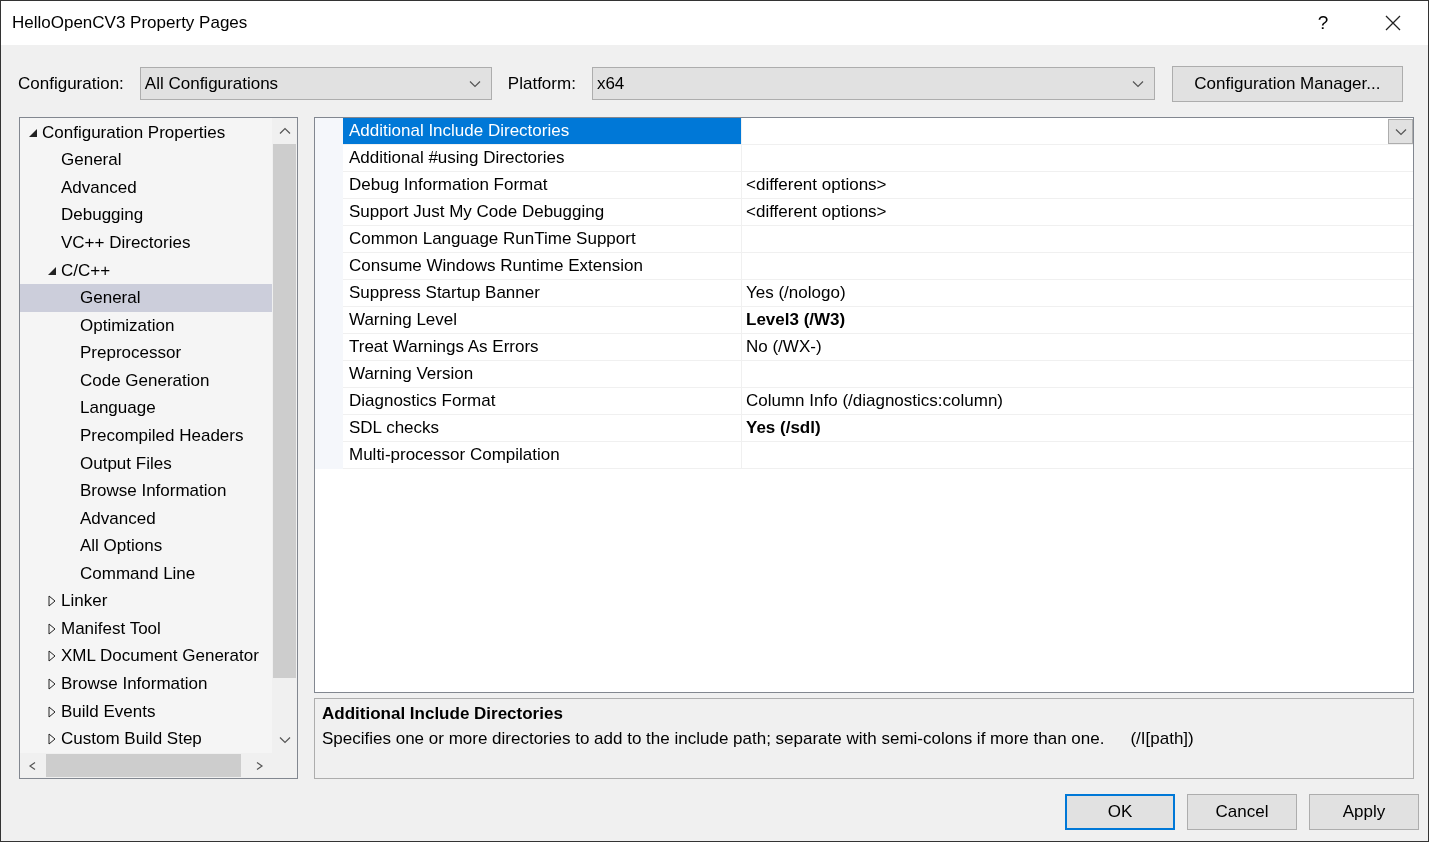  What do you see at coordinates (542, 401) in the screenshot?
I see `property-name: Diagnostics Format` at bounding box center [542, 401].